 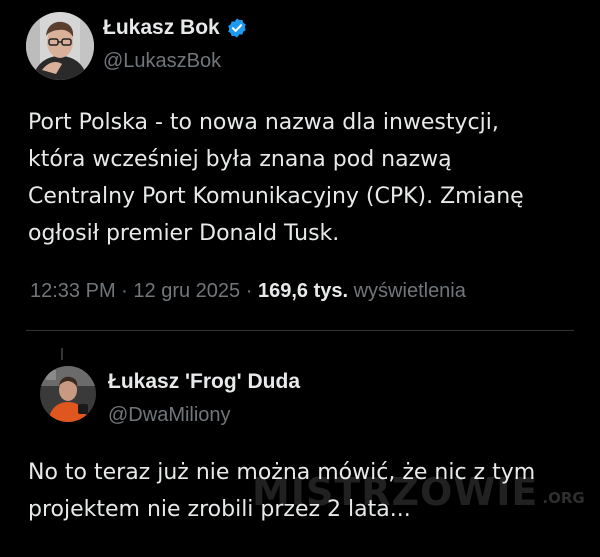 I want to click on tweet-time: 12:33 PM, so click(x=73, y=291).